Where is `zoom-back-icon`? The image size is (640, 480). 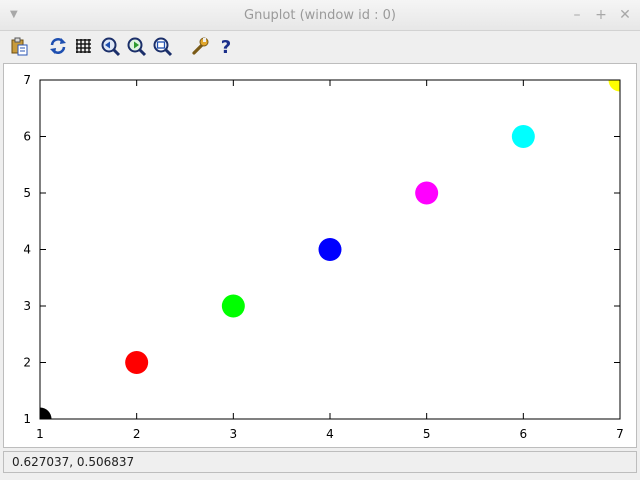
zoom-back-icon is located at coordinates (111, 47).